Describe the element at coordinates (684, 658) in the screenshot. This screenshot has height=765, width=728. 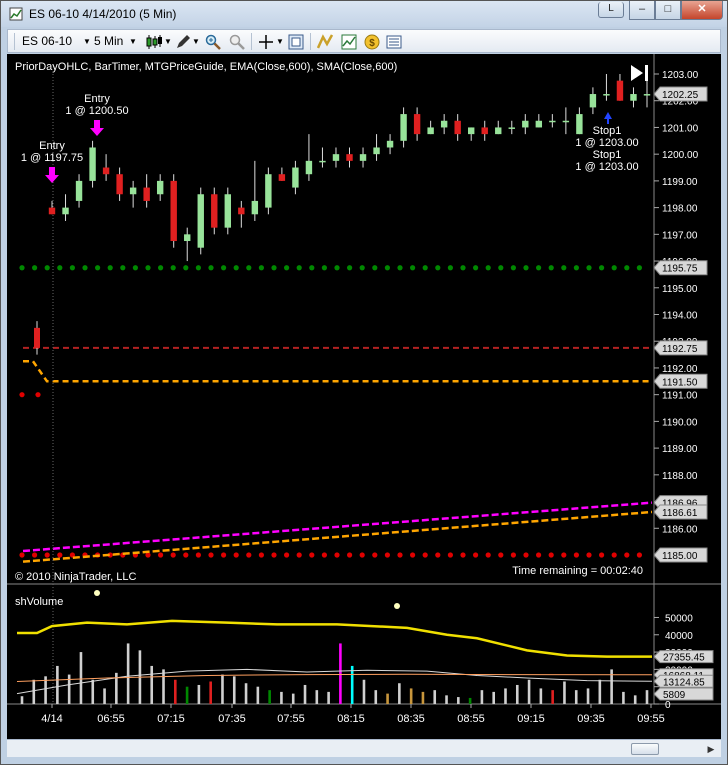
I see `volume-label-text: 27355.45` at that location.